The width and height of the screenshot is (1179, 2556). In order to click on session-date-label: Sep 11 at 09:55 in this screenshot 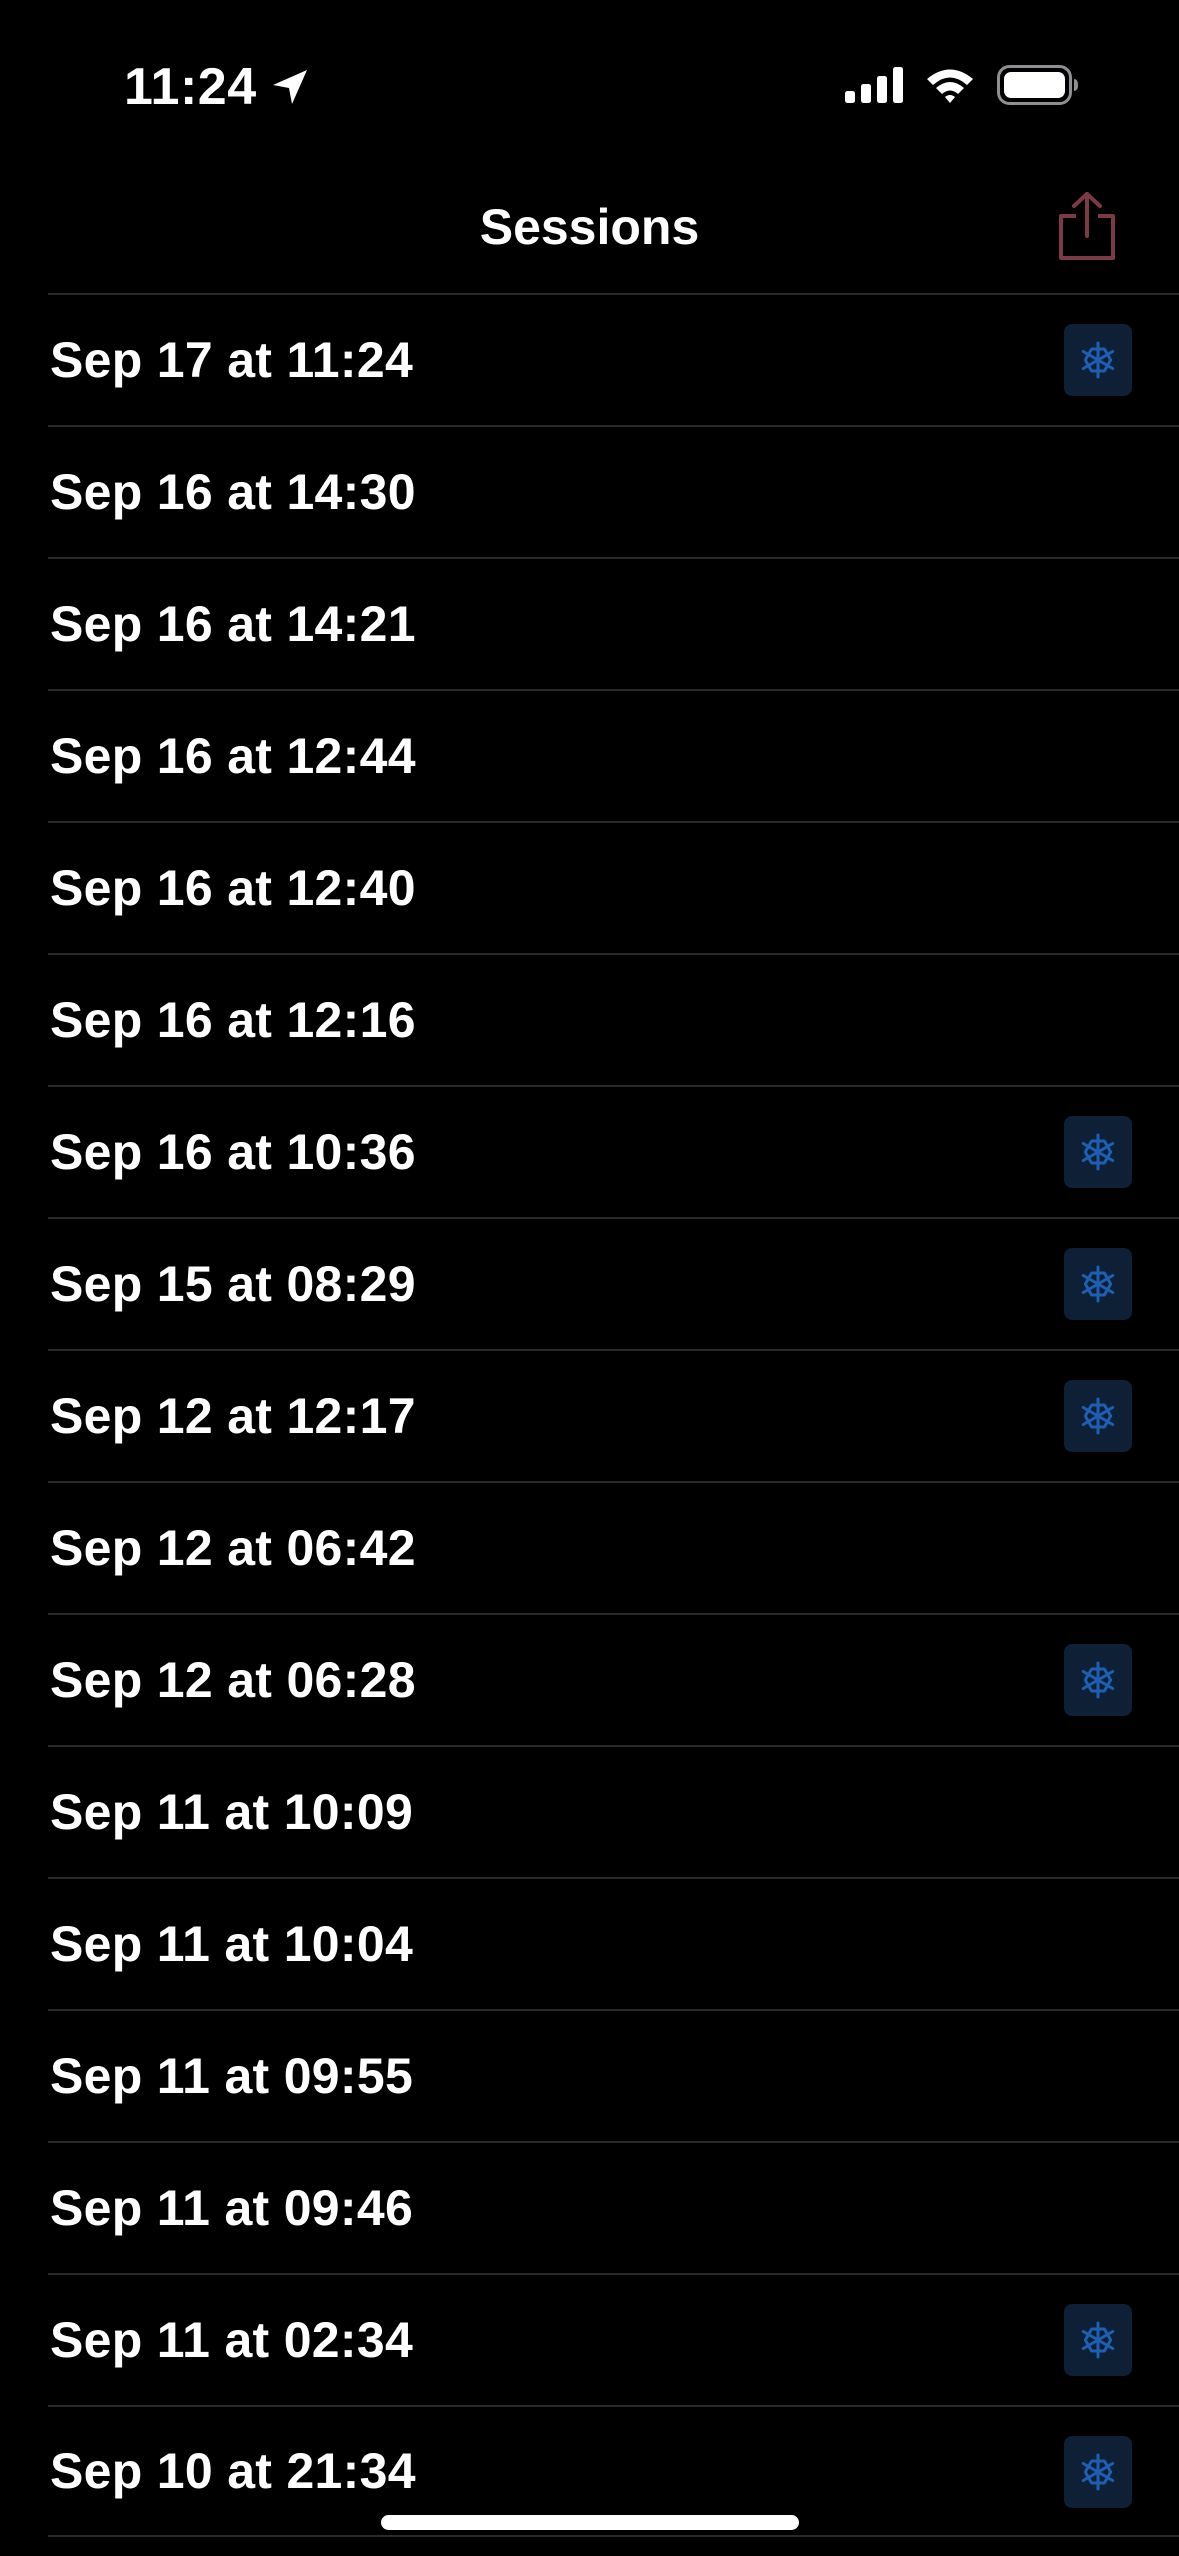, I will do `click(232, 2076)`.